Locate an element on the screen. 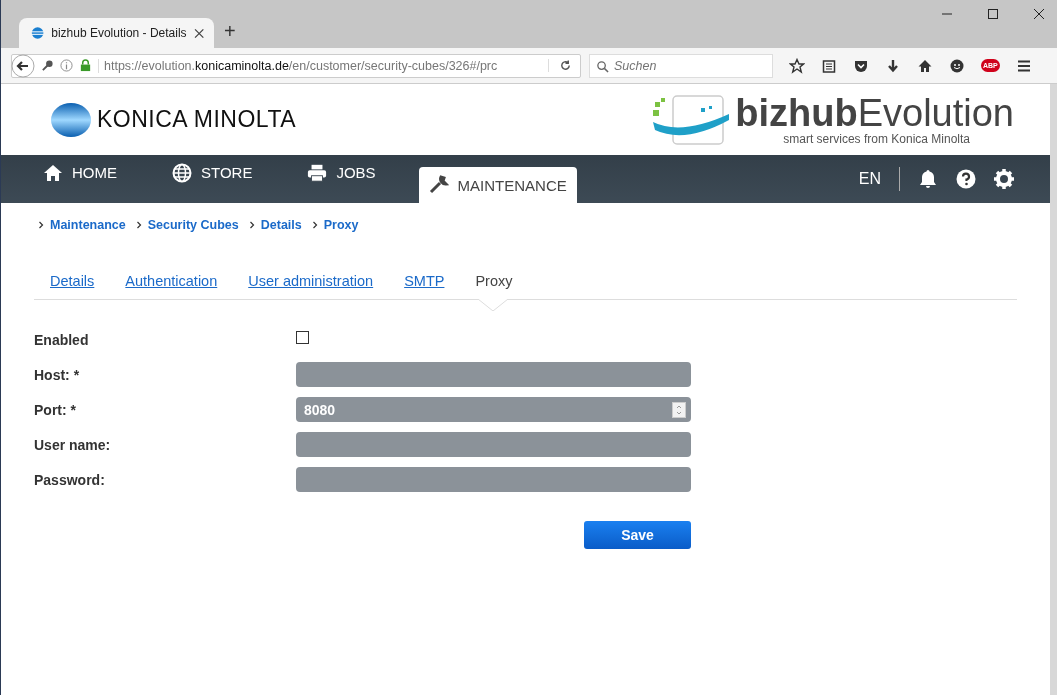 This screenshot has width=1057, height=695. number-field: 8080 is located at coordinates (493, 409).